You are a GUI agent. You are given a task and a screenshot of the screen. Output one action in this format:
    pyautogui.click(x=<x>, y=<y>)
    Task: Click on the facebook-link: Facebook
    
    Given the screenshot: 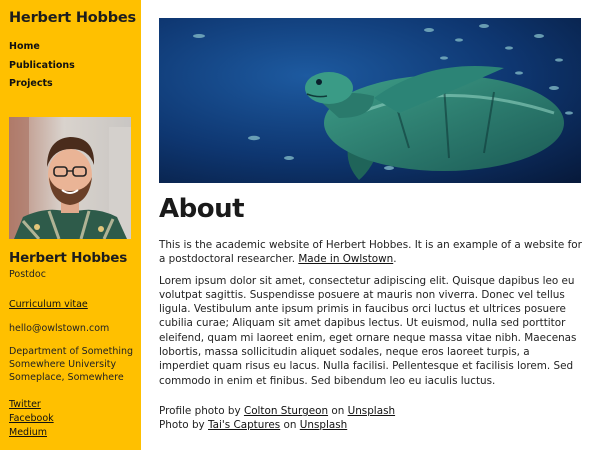 What is the action you would take?
    pyautogui.click(x=31, y=419)
    